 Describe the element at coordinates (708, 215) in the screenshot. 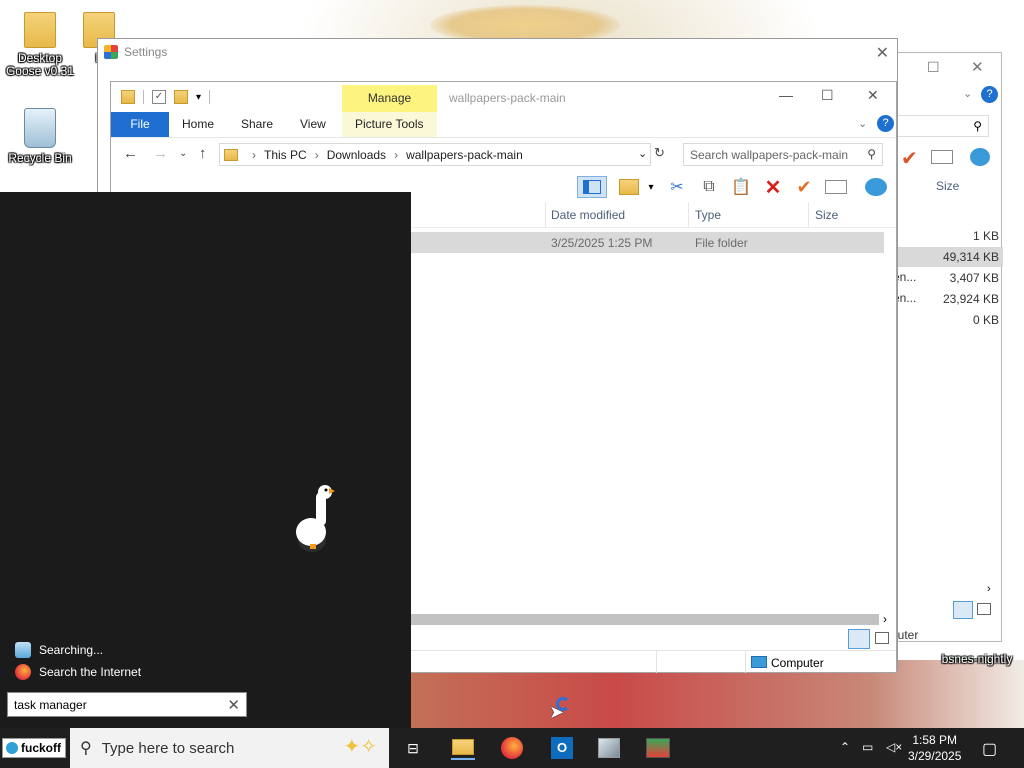

I see `column-type: Type` at that location.